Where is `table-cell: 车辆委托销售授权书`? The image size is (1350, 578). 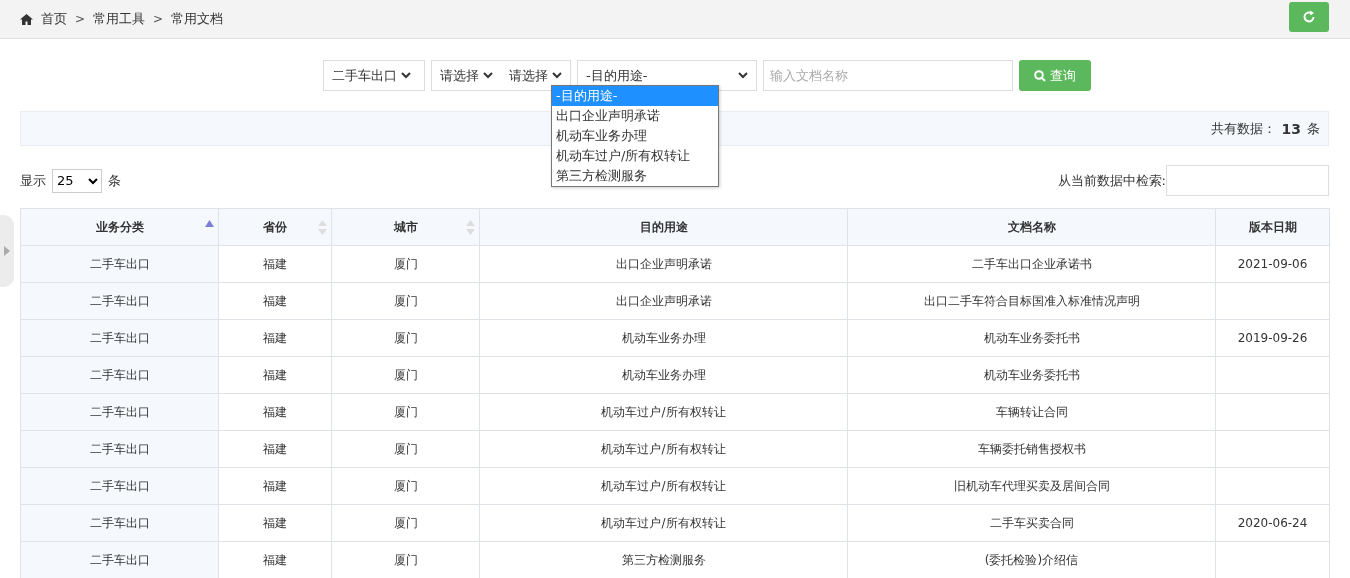 table-cell: 车辆委托销售授权书 is located at coordinates (1031, 449).